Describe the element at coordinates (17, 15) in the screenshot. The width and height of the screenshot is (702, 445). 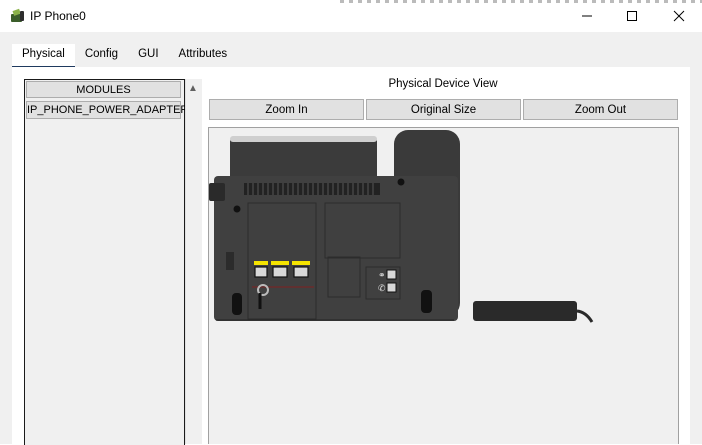
I see `ip-phone-app-icon` at that location.